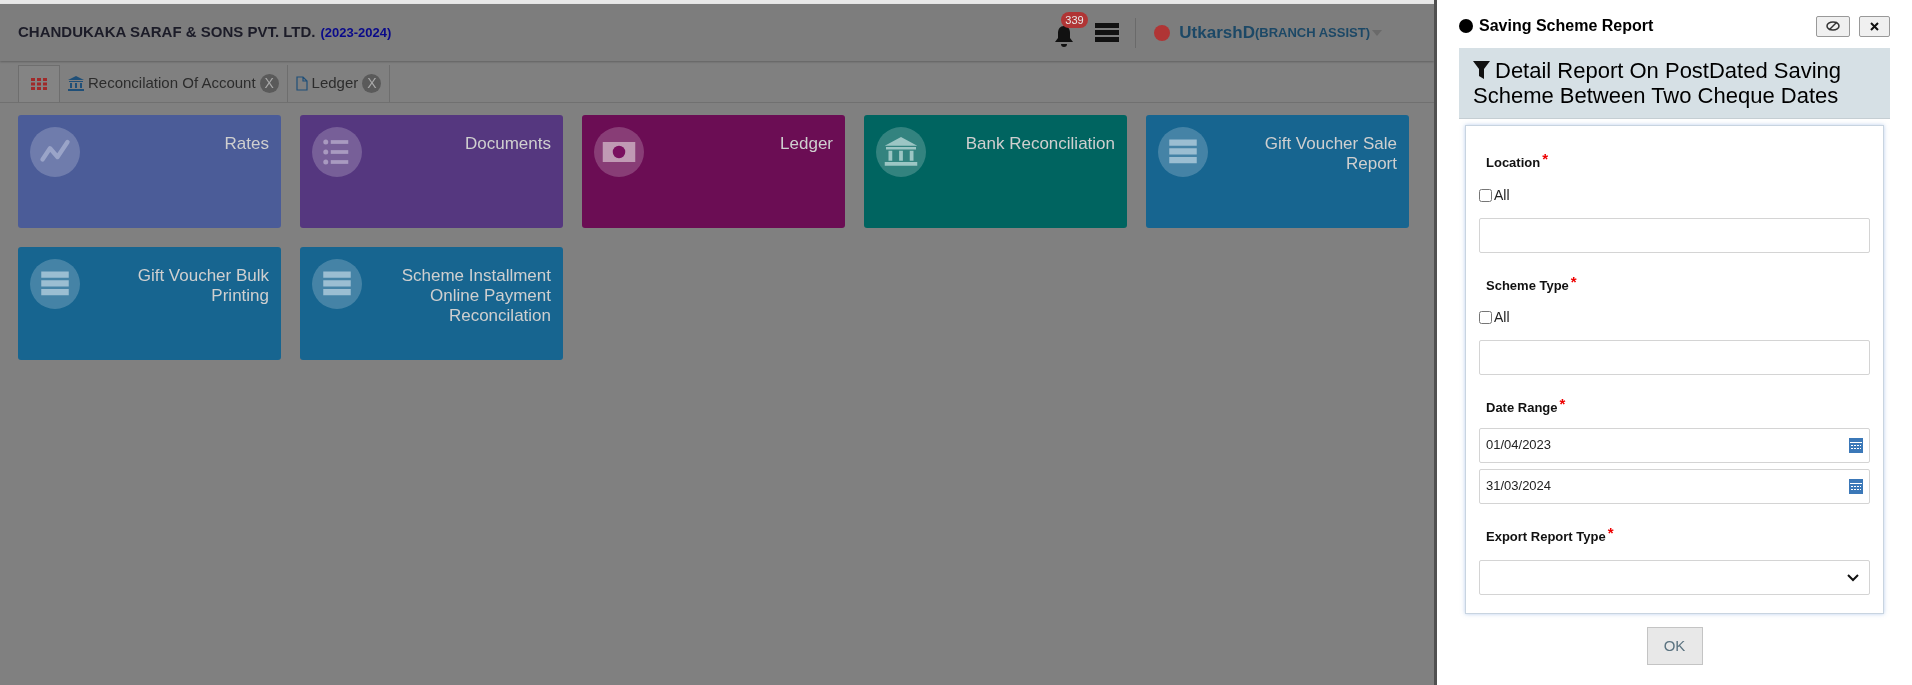  I want to click on notification-badge: 339, so click(1074, 19).